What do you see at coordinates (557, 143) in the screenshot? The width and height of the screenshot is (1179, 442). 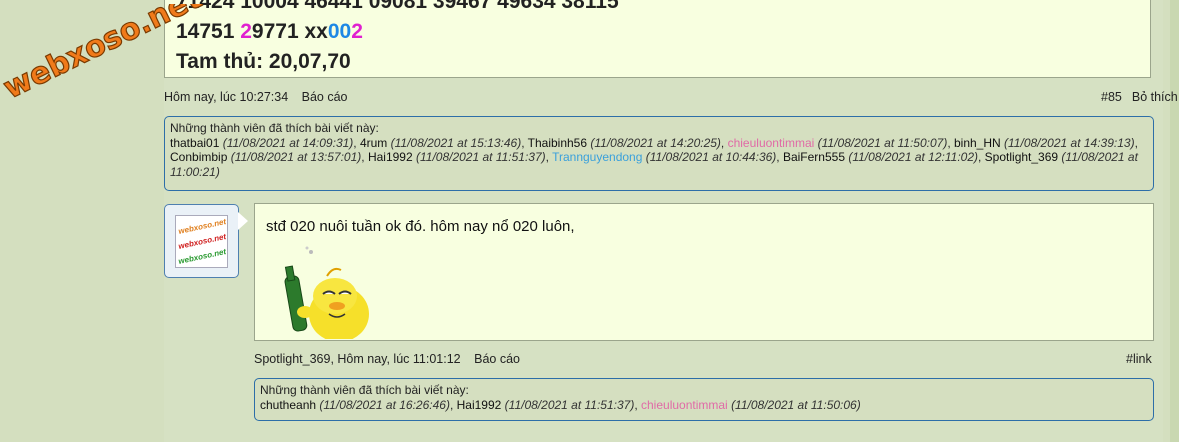 I see `like-user: Thaibinh56` at bounding box center [557, 143].